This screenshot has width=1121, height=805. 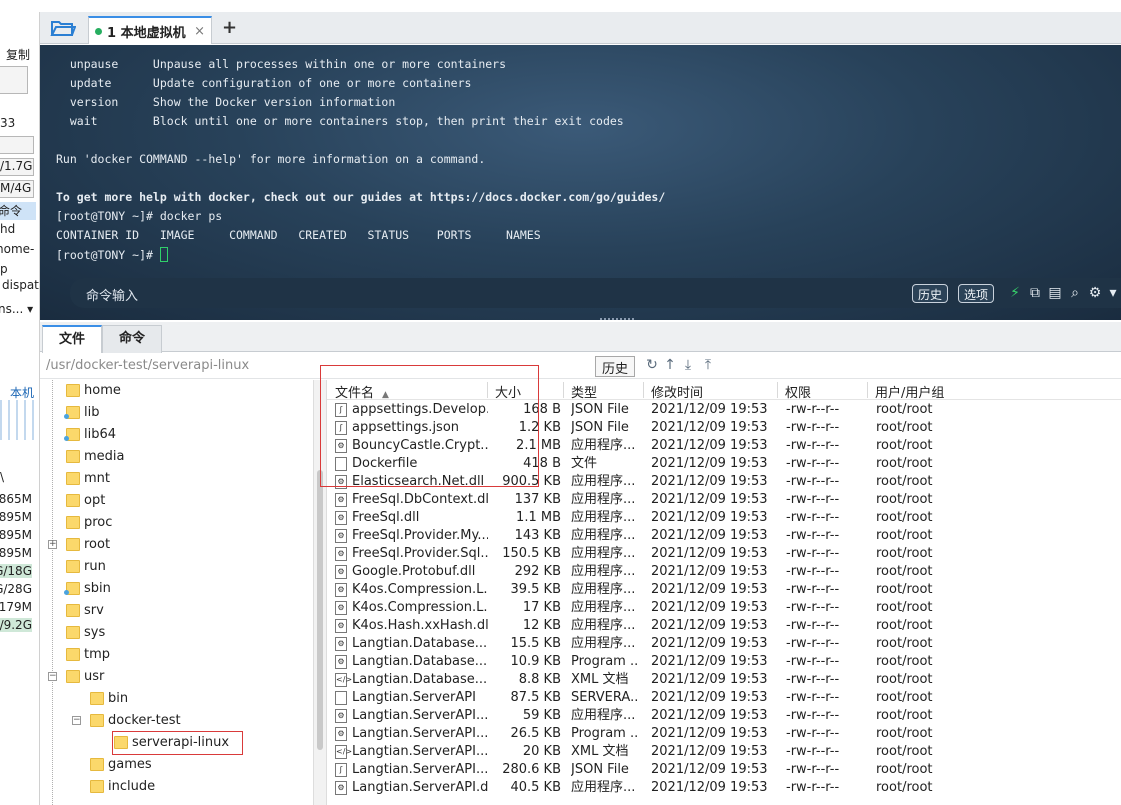 I want to click on tree-item: sys, so click(x=181, y=633).